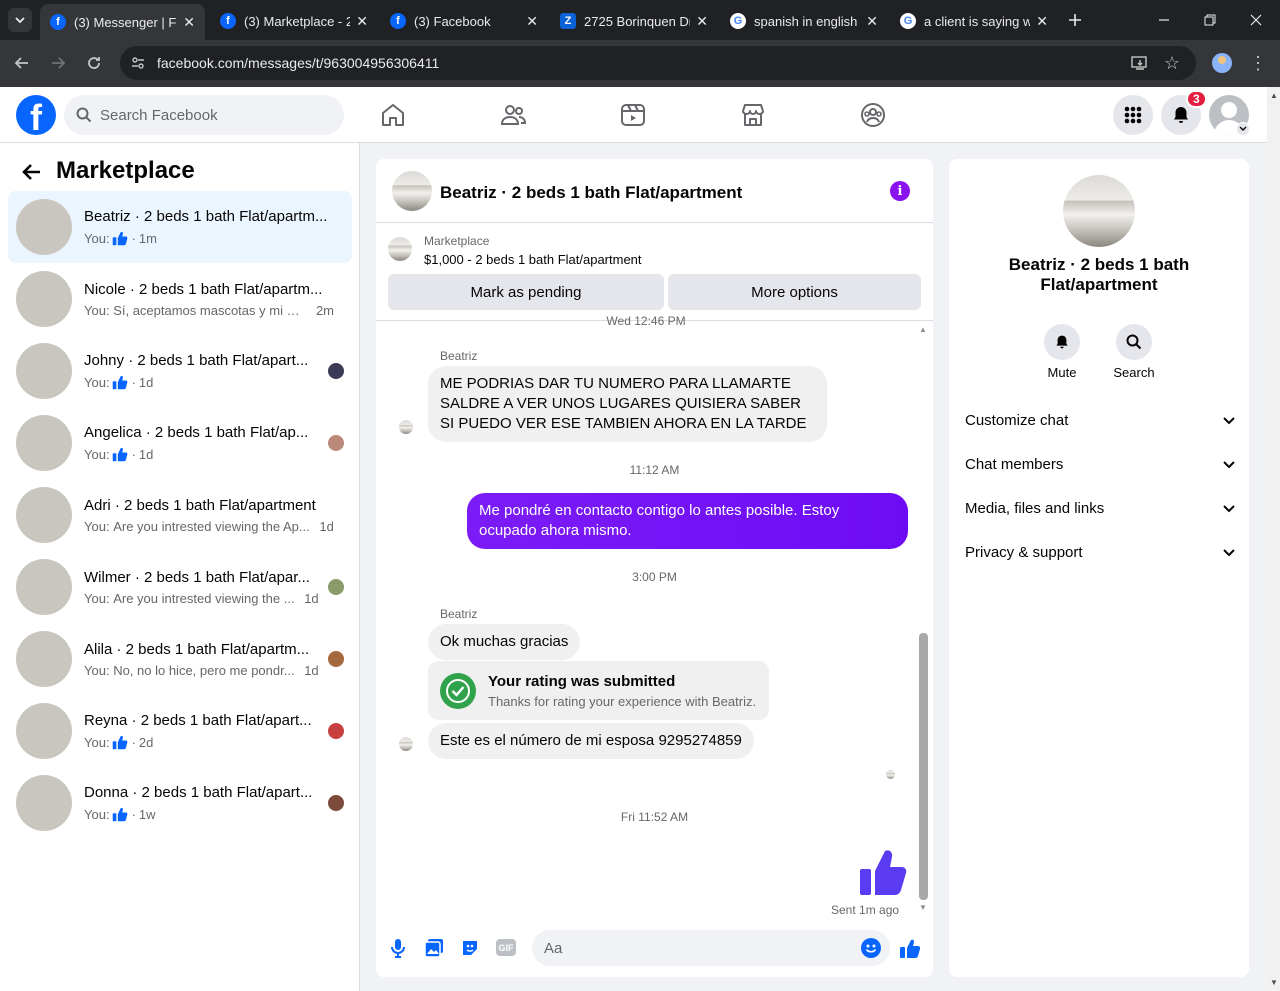  What do you see at coordinates (753, 115) in the screenshot?
I see `marketplace-icon` at bounding box center [753, 115].